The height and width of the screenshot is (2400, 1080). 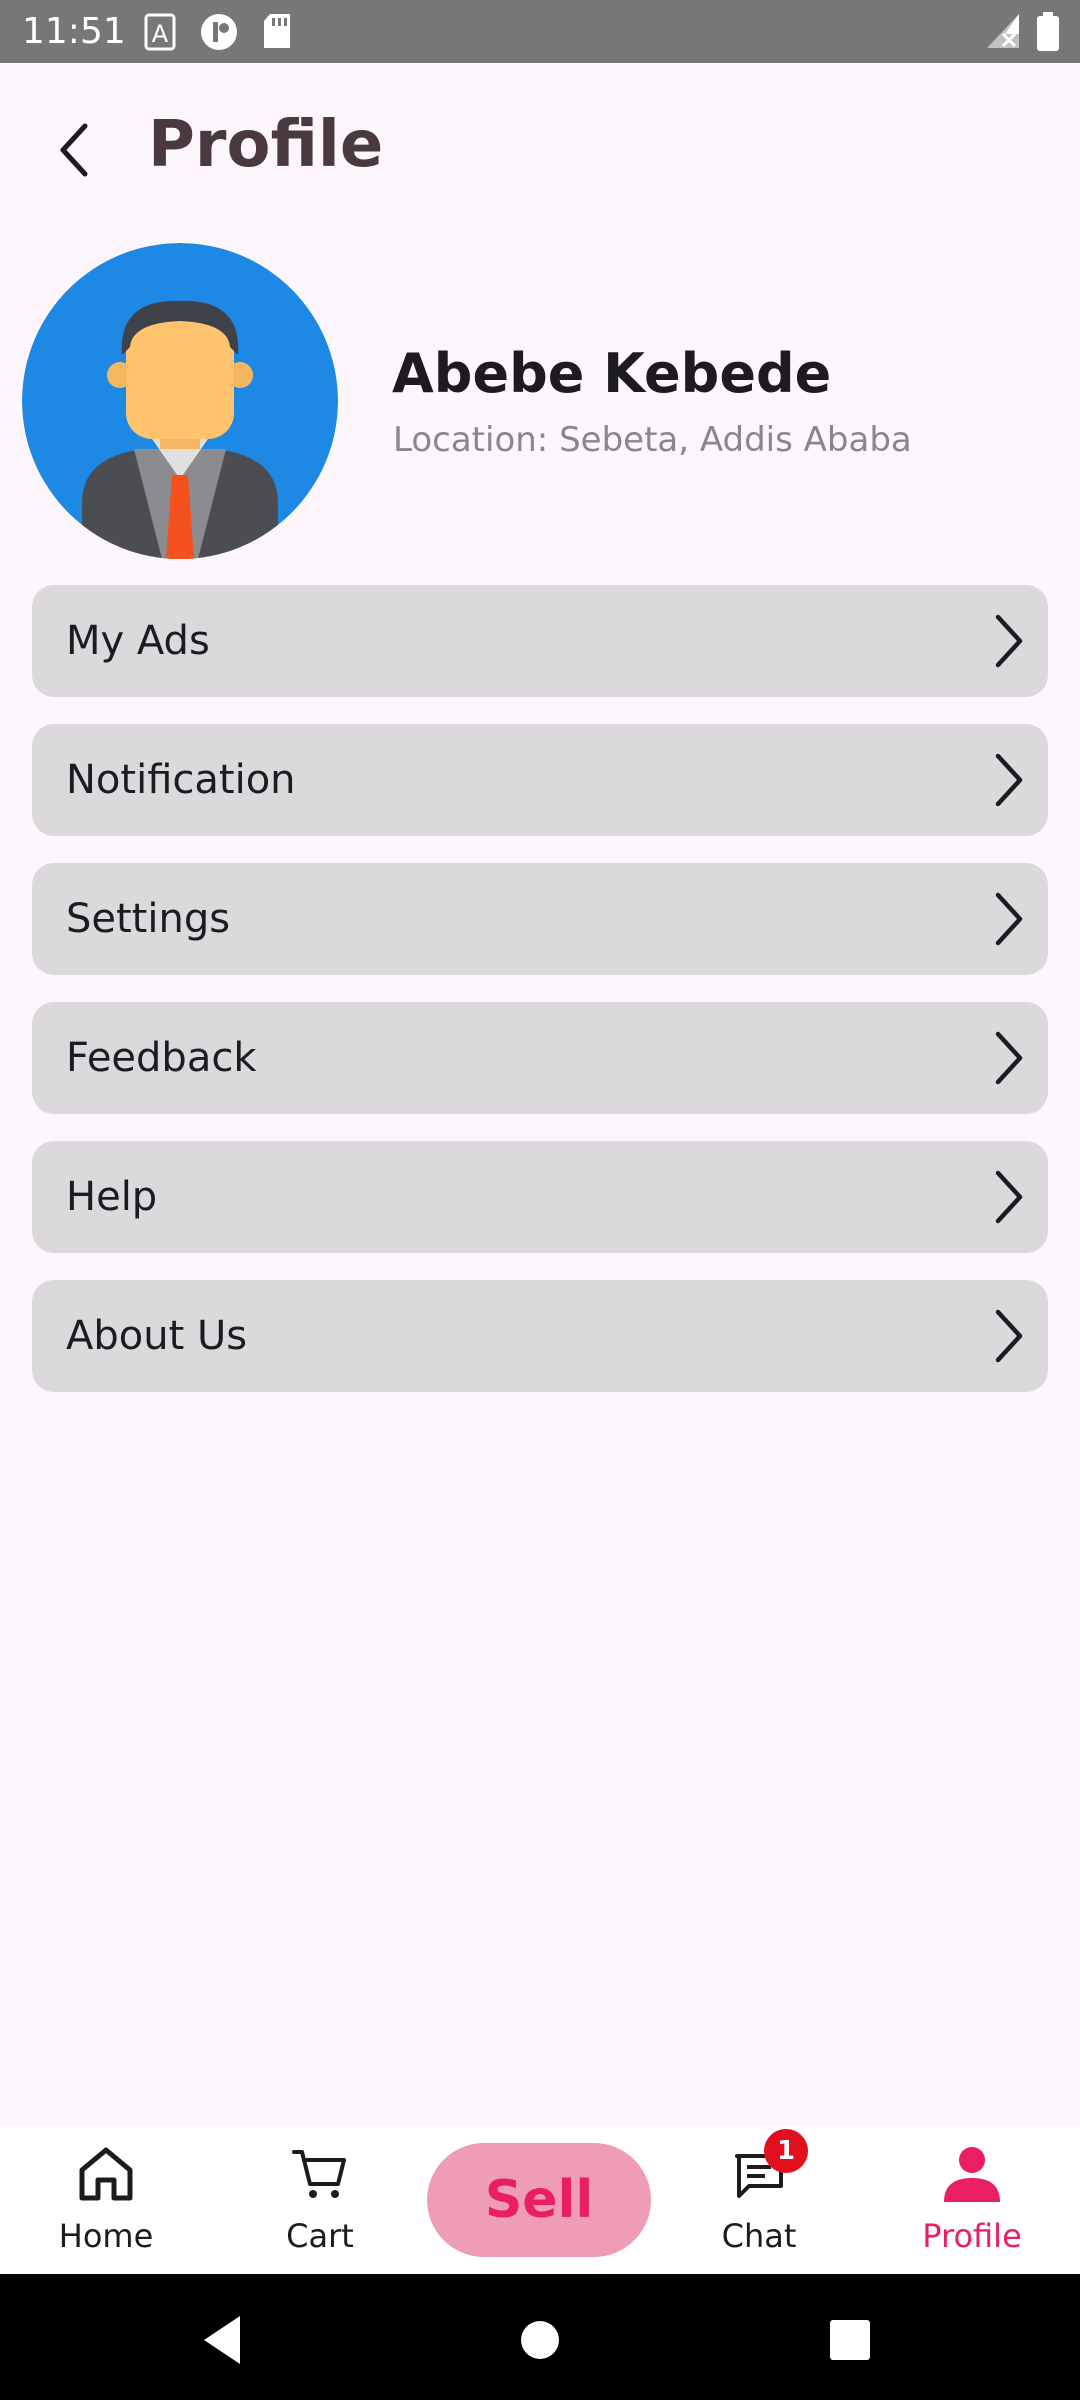 I want to click on sell-button: Sell, so click(x=539, y=2200).